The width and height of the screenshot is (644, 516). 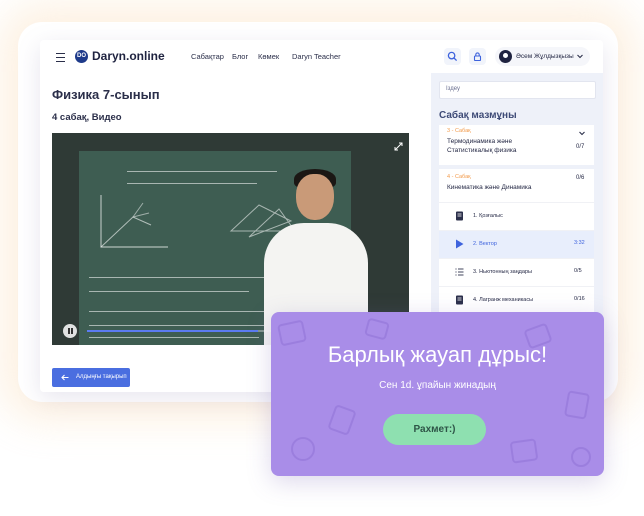 I want to click on logo-text: Daryn.online, so click(x=128, y=56).